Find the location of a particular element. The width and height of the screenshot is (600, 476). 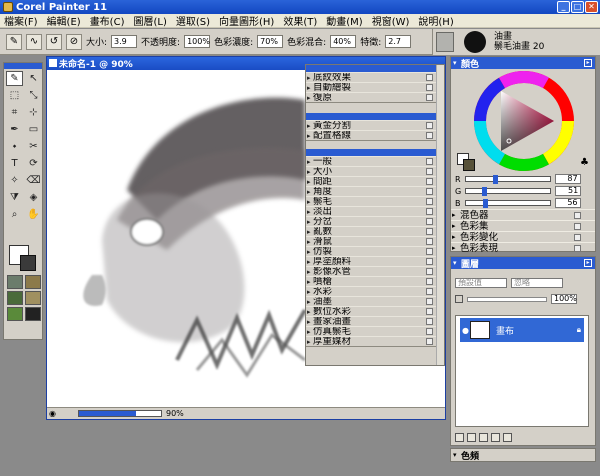

shape-select-icon: ⬩ is located at coordinates (14, 146).